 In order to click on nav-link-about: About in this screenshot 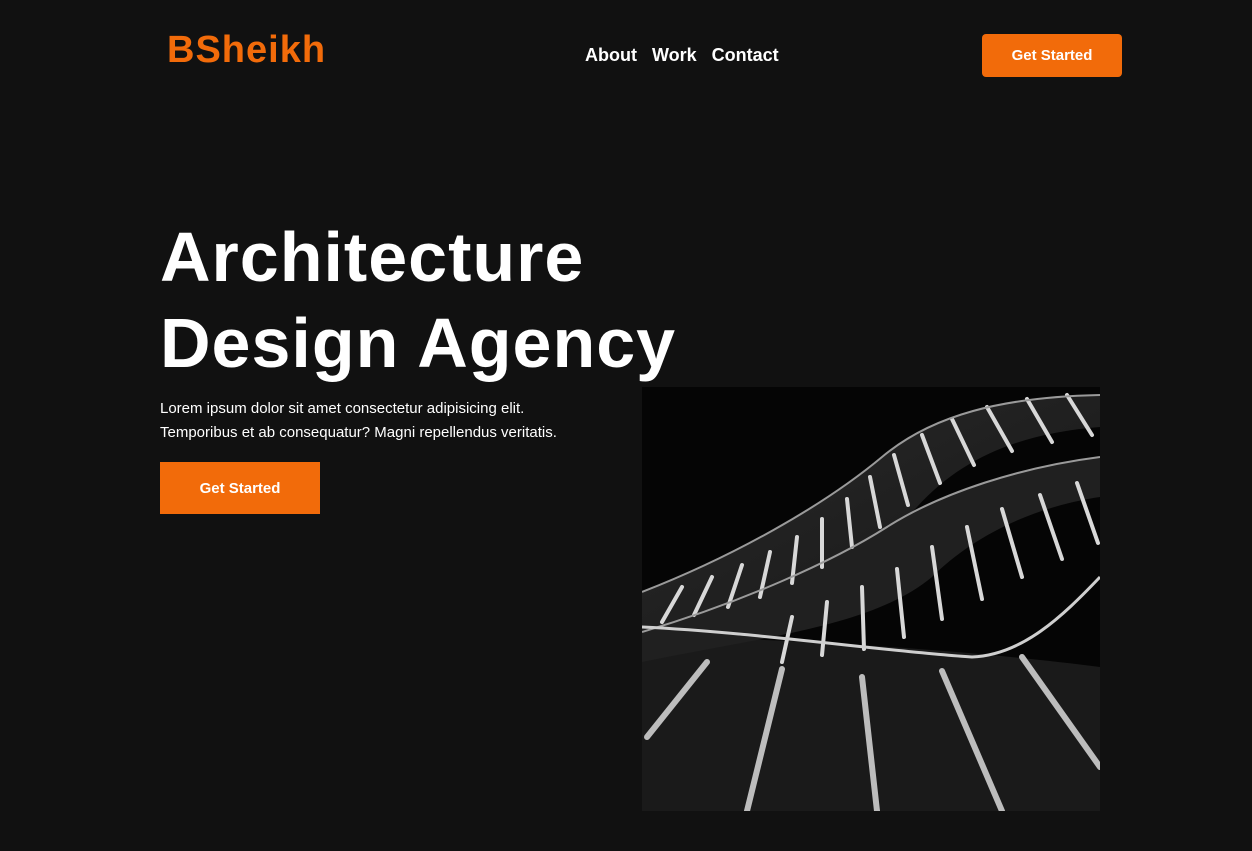, I will do `click(611, 55)`.